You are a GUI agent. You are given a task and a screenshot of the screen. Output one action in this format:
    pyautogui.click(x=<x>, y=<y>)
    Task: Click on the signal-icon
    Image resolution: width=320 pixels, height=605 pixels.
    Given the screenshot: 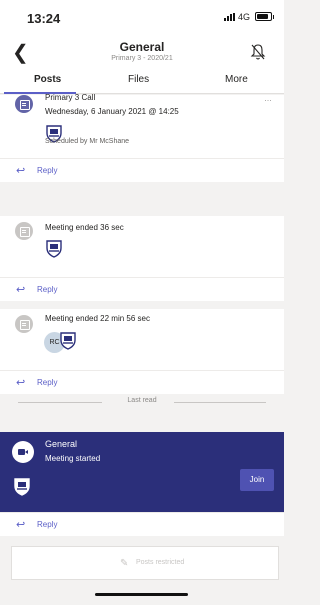 What is the action you would take?
    pyautogui.click(x=229, y=17)
    